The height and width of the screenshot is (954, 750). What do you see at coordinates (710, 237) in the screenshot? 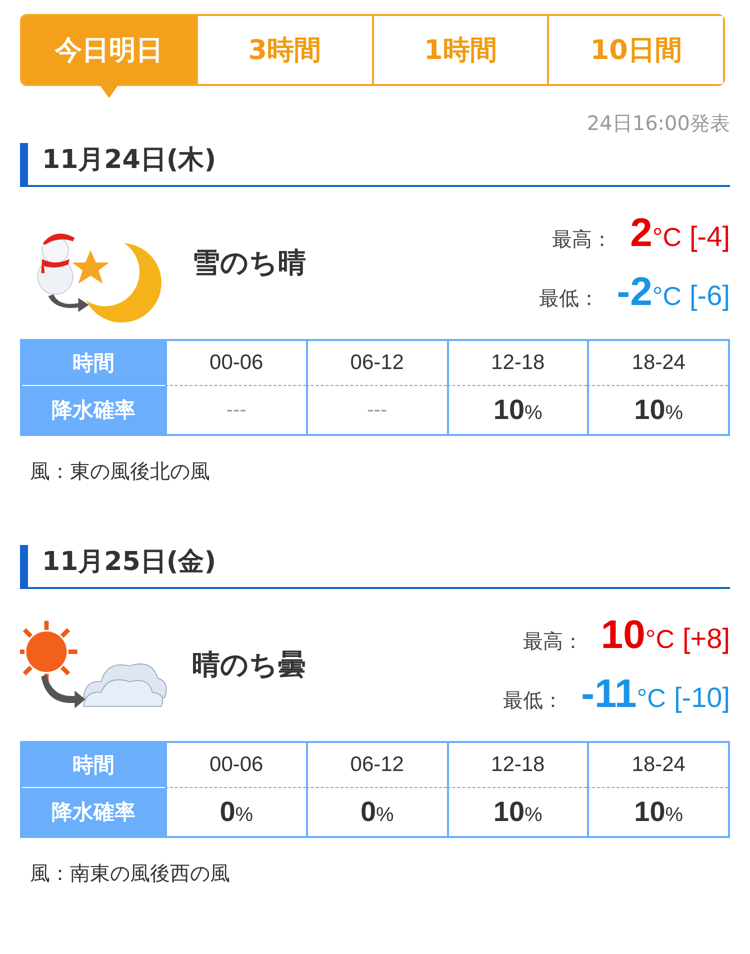
I see `temp-diff: [-4]` at bounding box center [710, 237].